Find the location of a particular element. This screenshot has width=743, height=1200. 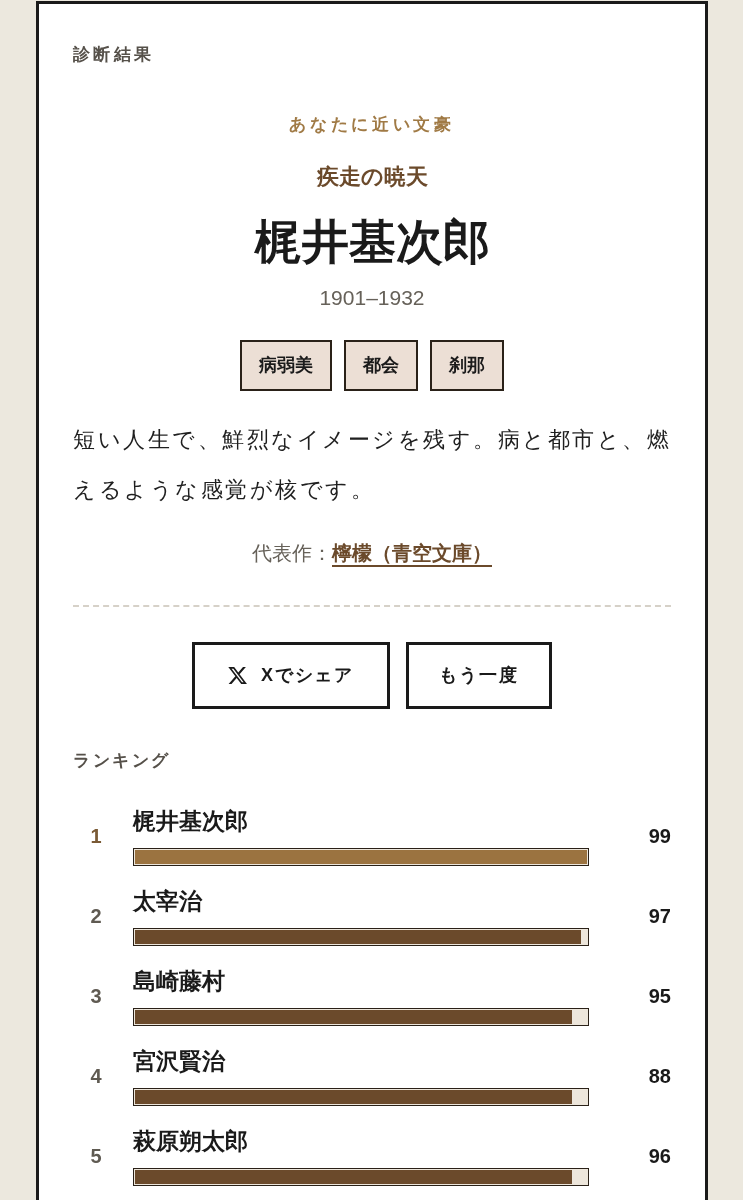

tag: 都会 is located at coordinates (381, 365).